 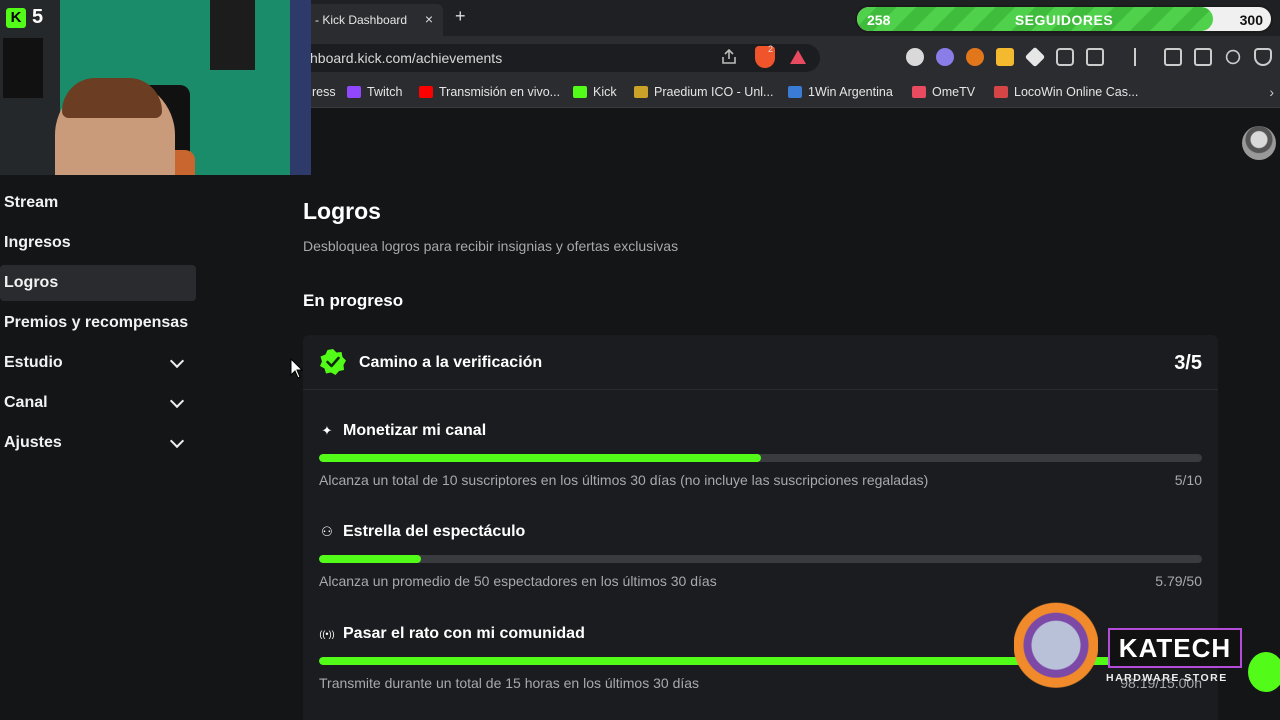 What do you see at coordinates (795, 92) in the screenshot?
I see `1win-icon` at bounding box center [795, 92].